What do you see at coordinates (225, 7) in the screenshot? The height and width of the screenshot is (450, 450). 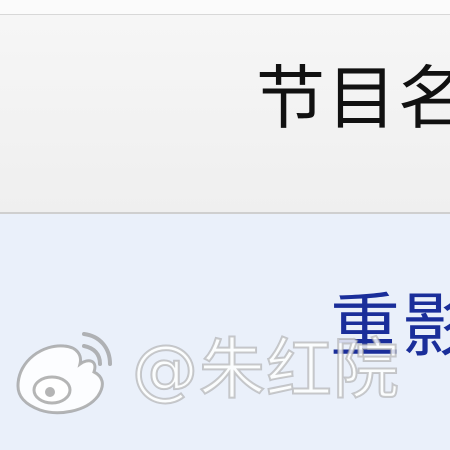 I see `top-strip` at bounding box center [225, 7].